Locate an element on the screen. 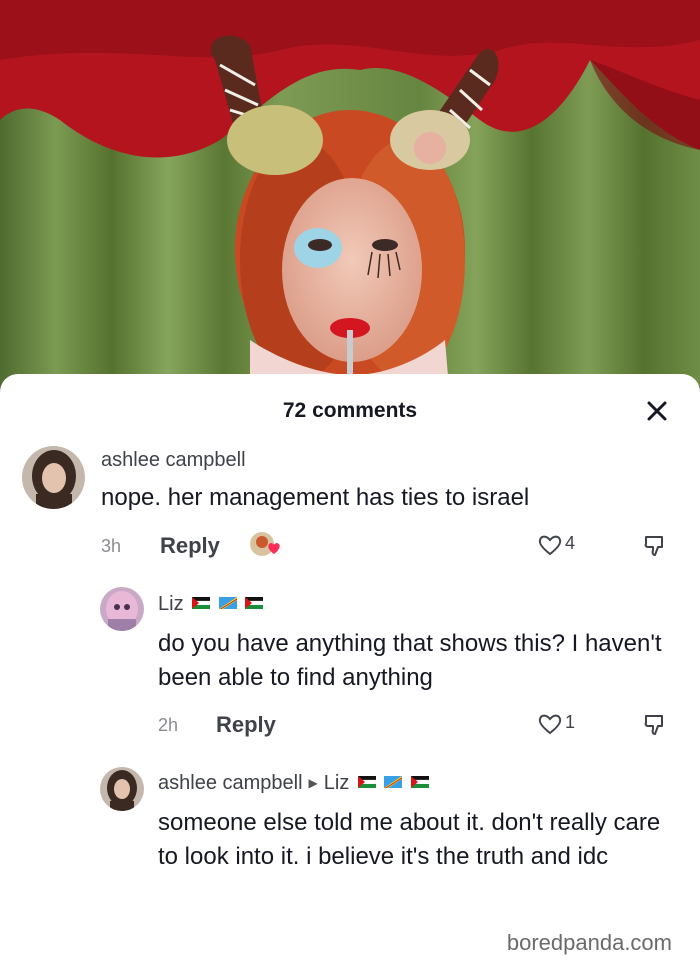 The image size is (700, 968). comment-count: 72 comments is located at coordinates (350, 410).